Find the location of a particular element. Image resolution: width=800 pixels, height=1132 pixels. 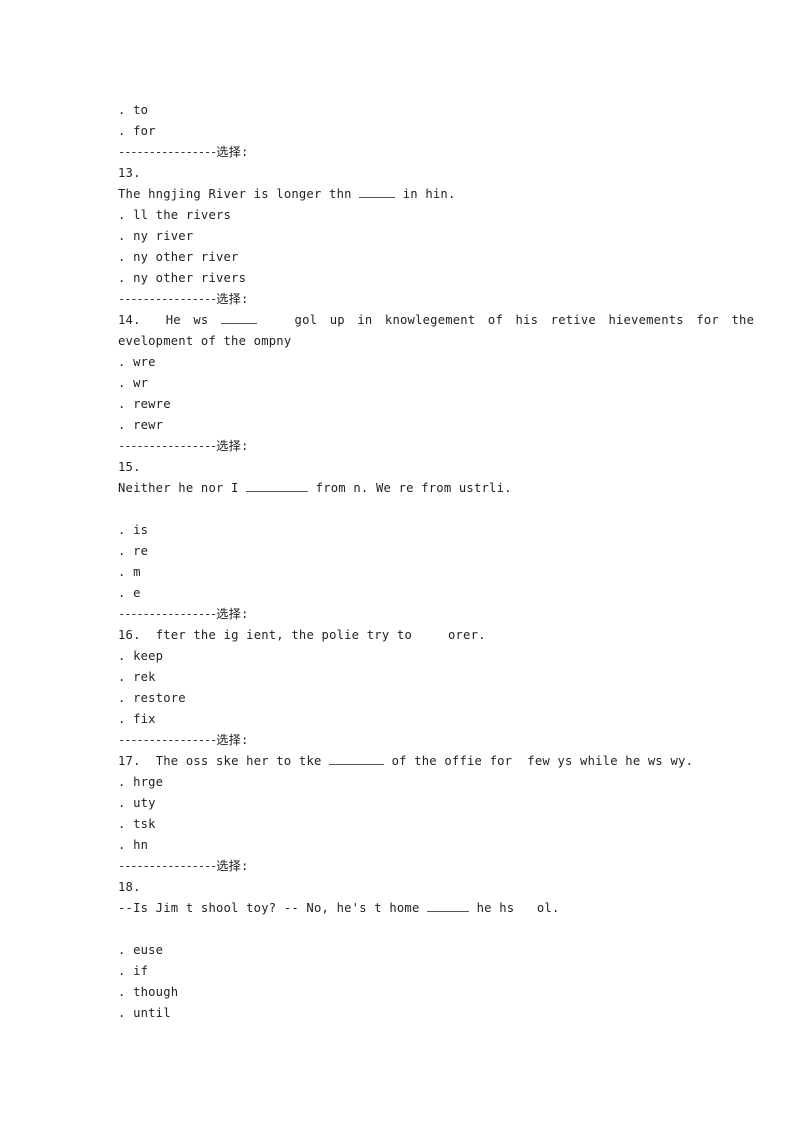

option: . though is located at coordinates (148, 992).